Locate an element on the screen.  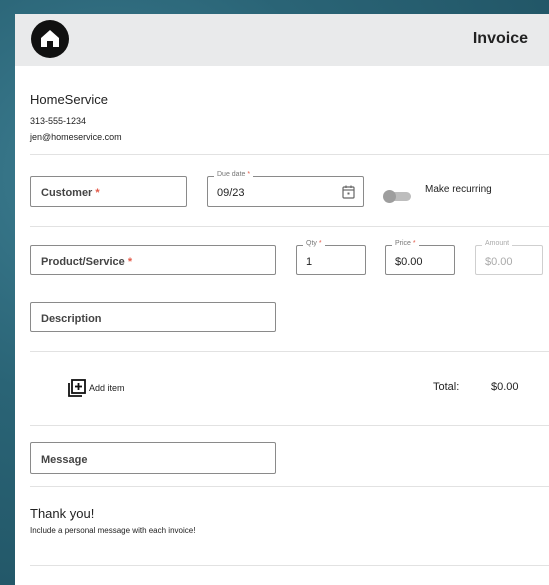
price-label: Price is located at coordinates (403, 243).